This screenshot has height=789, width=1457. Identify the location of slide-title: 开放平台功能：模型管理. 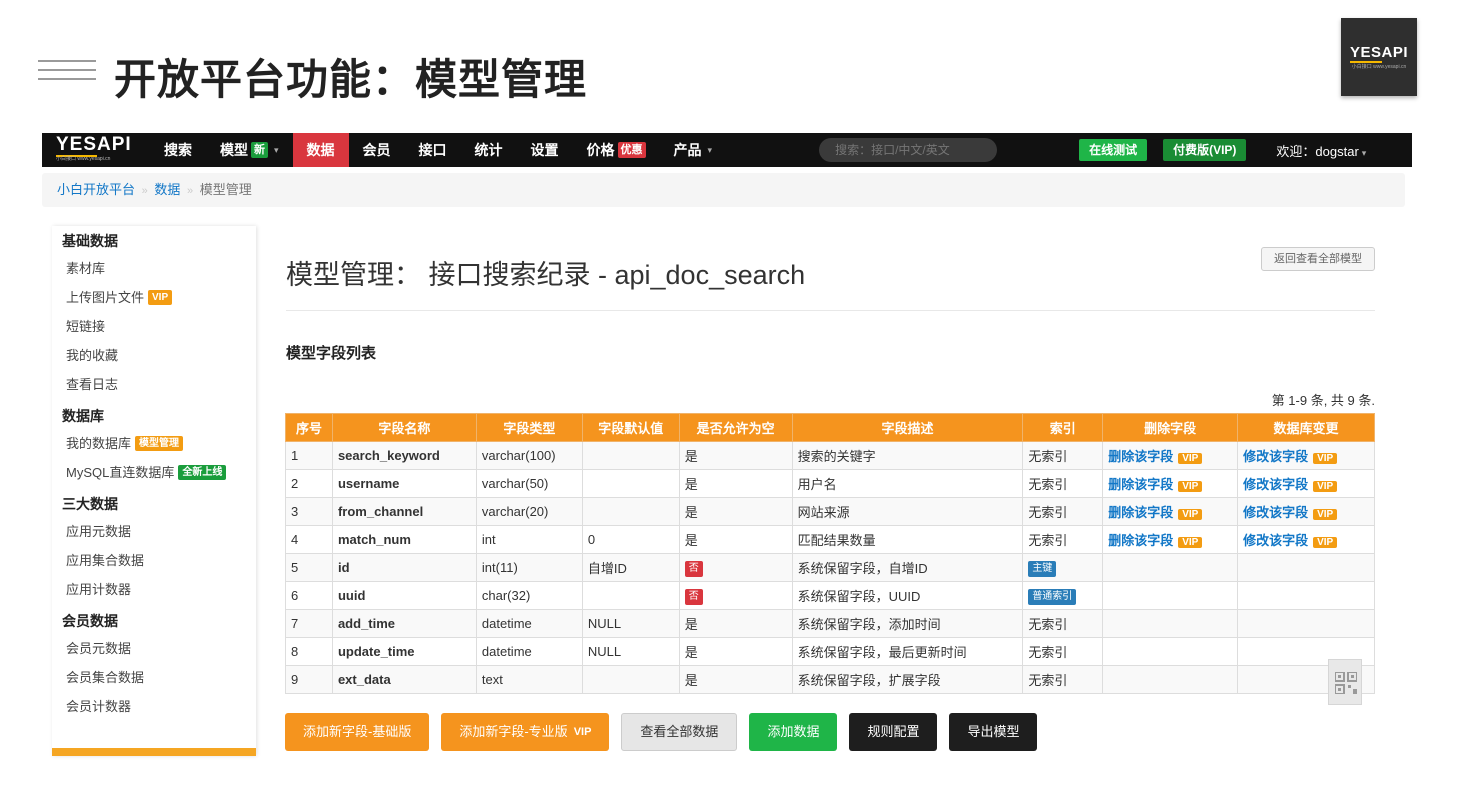
(351, 79).